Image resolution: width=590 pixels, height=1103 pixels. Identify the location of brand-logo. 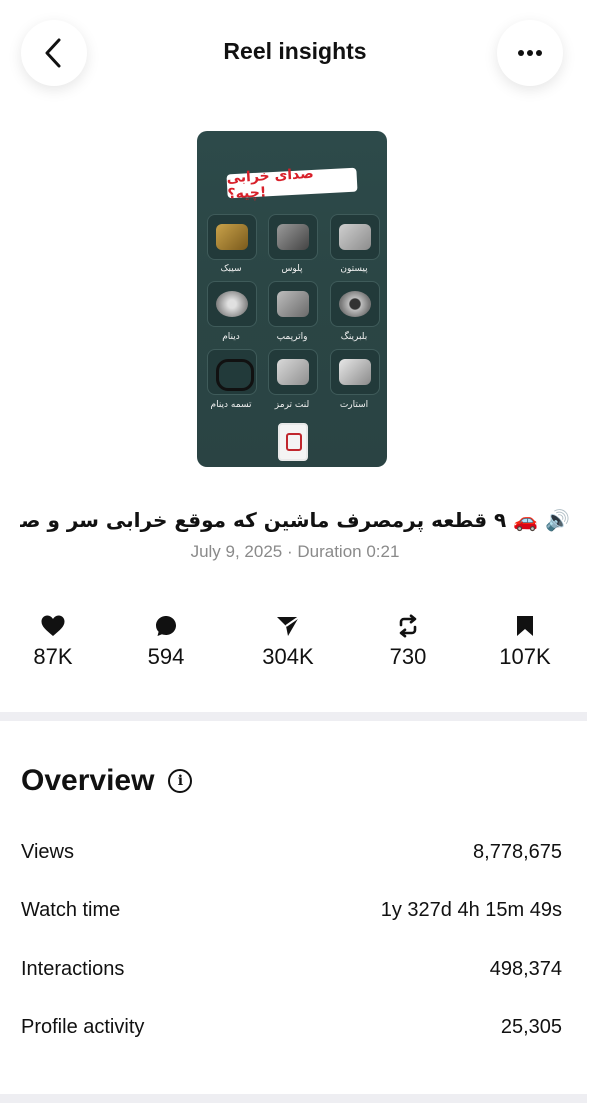
(293, 442).